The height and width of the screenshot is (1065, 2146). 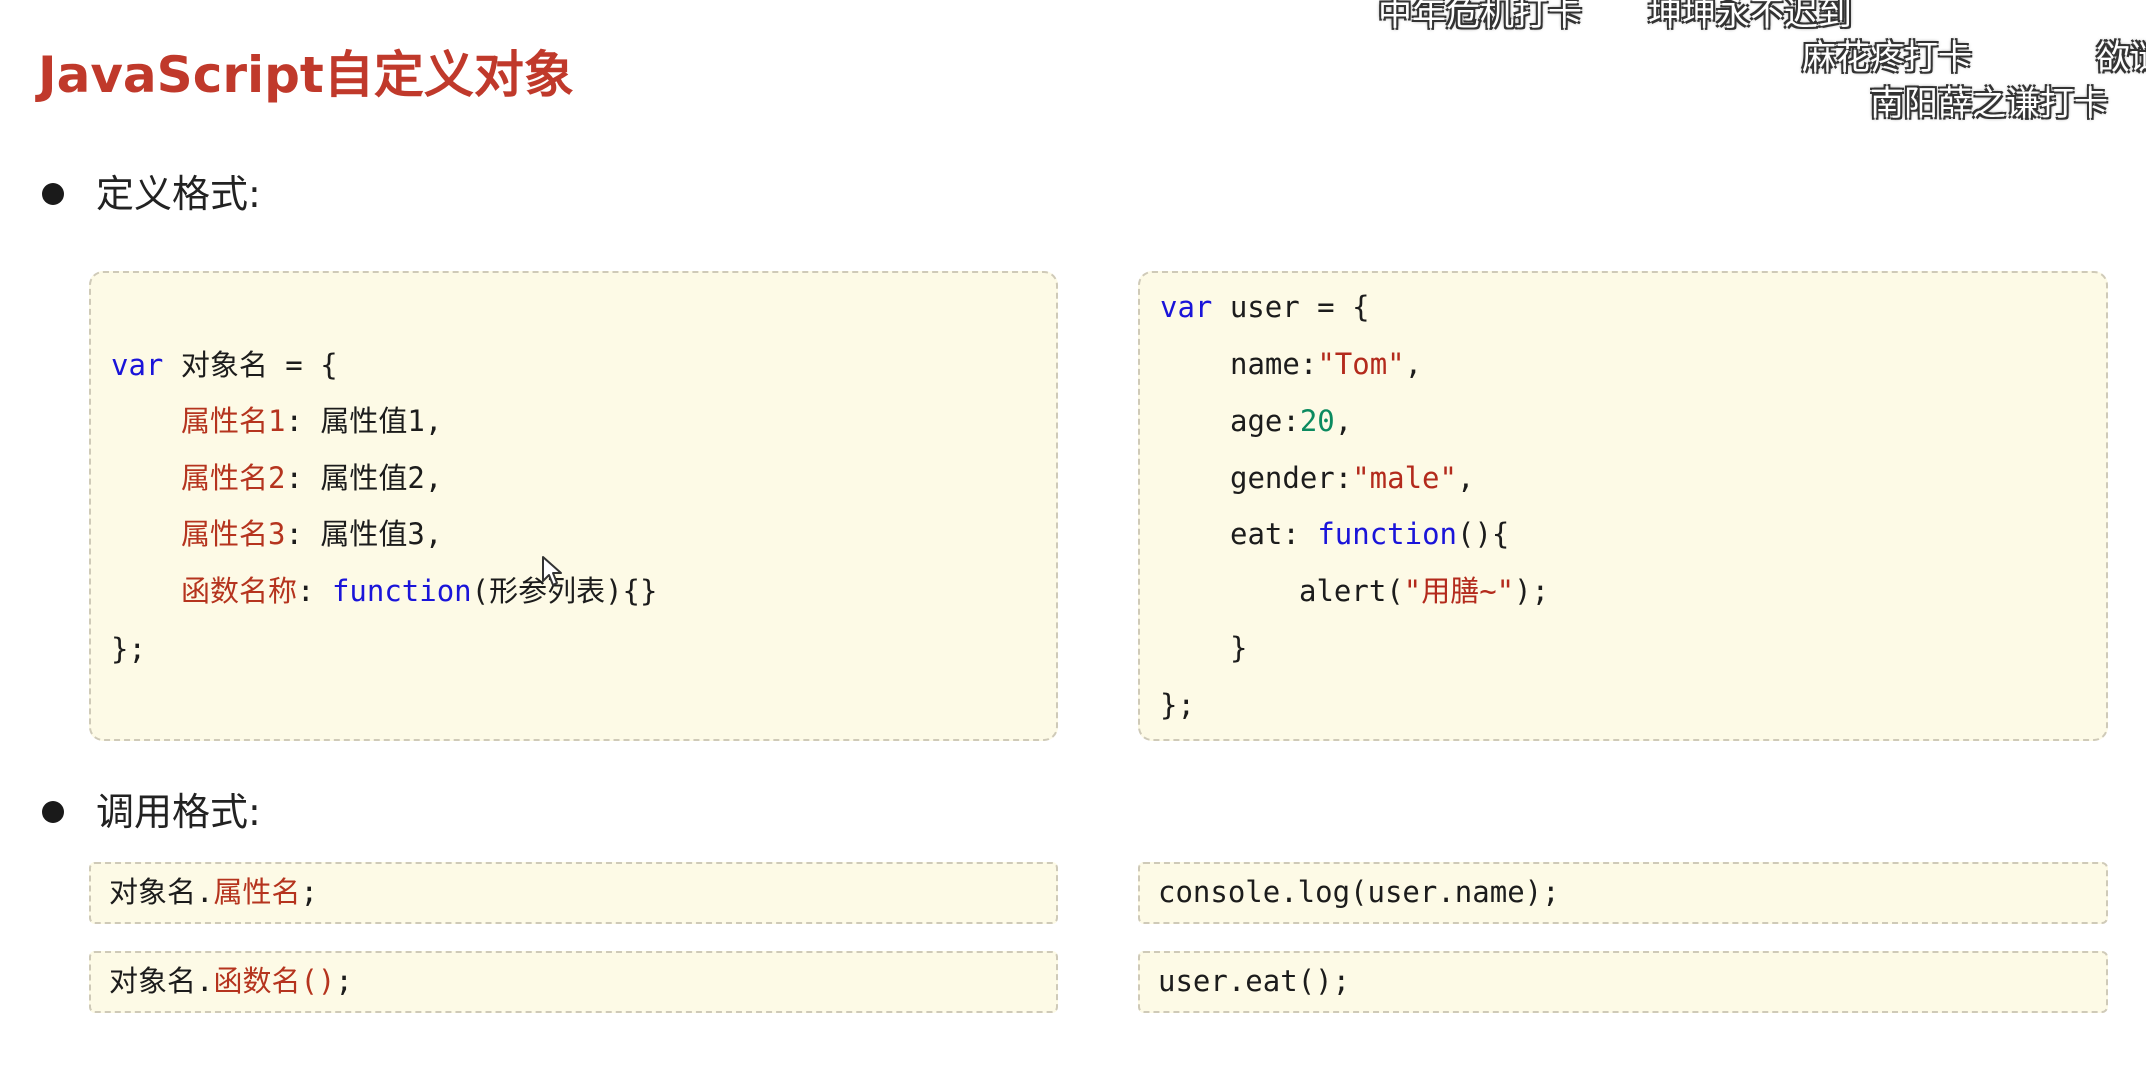 I want to click on page-title: JavaScript自定义对象, so click(x=306, y=75).